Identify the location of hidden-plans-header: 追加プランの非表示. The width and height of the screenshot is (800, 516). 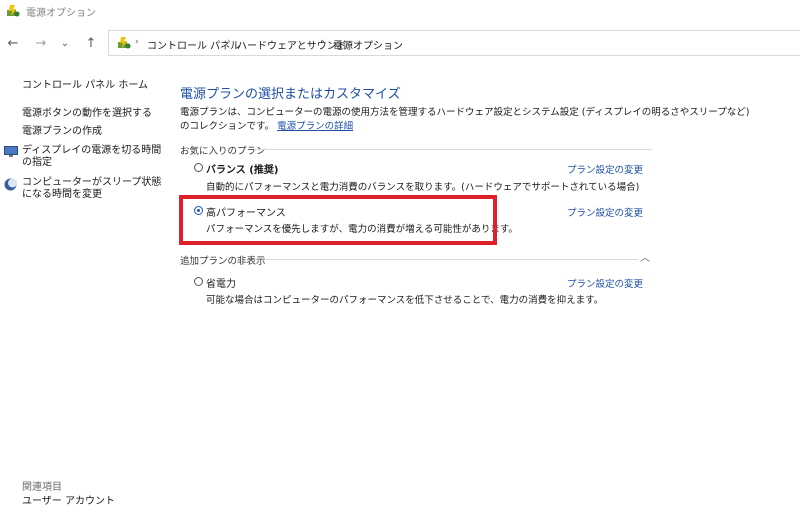
(223, 260).